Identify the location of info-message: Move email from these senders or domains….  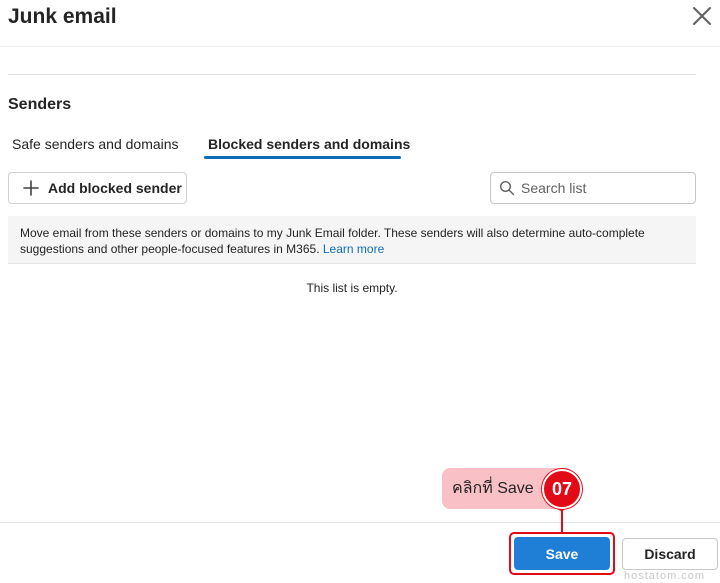
(352, 240).